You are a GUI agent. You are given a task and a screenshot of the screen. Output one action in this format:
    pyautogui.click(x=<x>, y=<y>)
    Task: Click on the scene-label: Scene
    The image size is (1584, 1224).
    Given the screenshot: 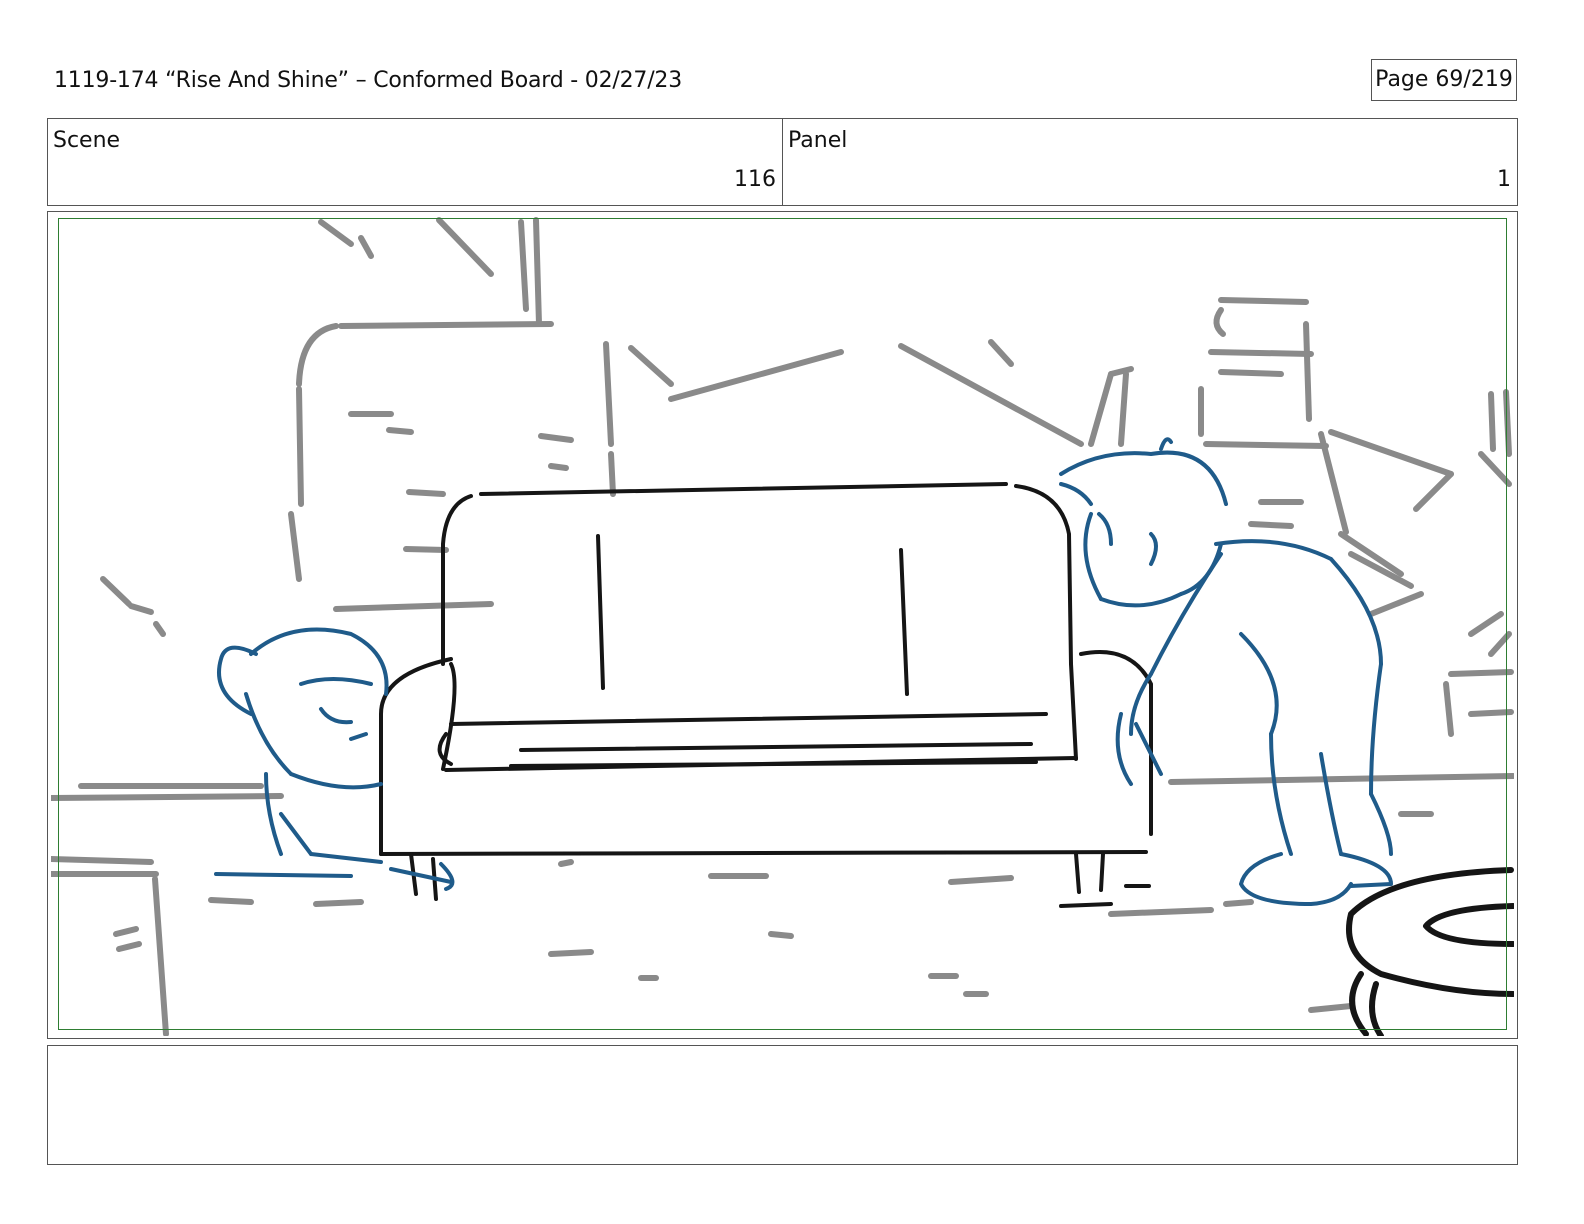 What is the action you would take?
    pyautogui.click(x=87, y=140)
    